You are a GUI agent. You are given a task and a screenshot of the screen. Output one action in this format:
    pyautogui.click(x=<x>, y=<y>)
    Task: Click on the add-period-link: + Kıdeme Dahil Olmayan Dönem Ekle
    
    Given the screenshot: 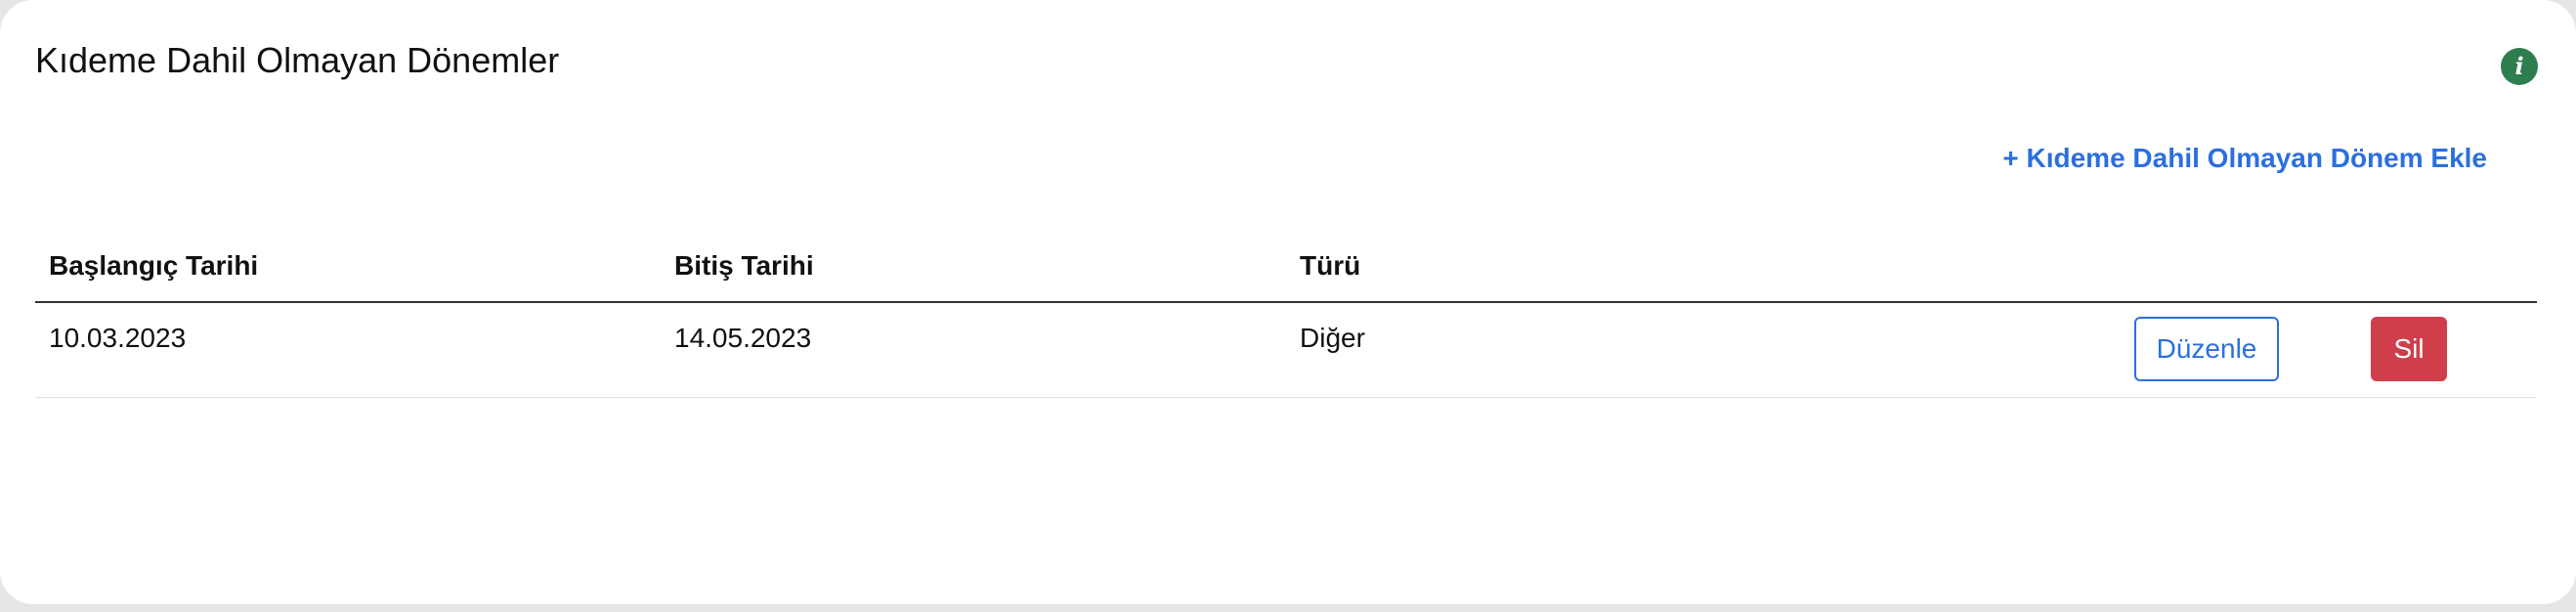 What is the action you would take?
    pyautogui.click(x=2245, y=158)
    